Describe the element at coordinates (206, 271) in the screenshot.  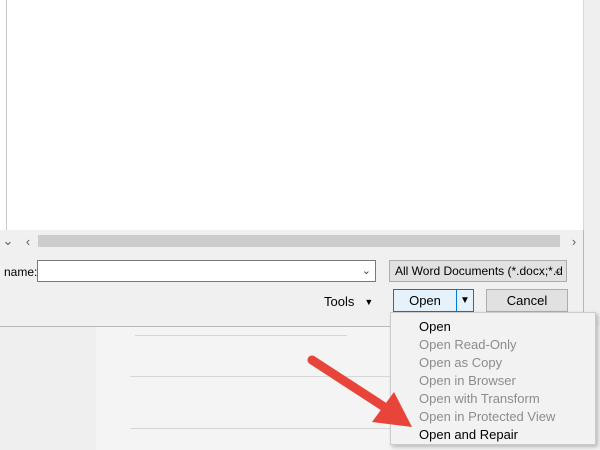
I see `file-name-input: ⌄` at that location.